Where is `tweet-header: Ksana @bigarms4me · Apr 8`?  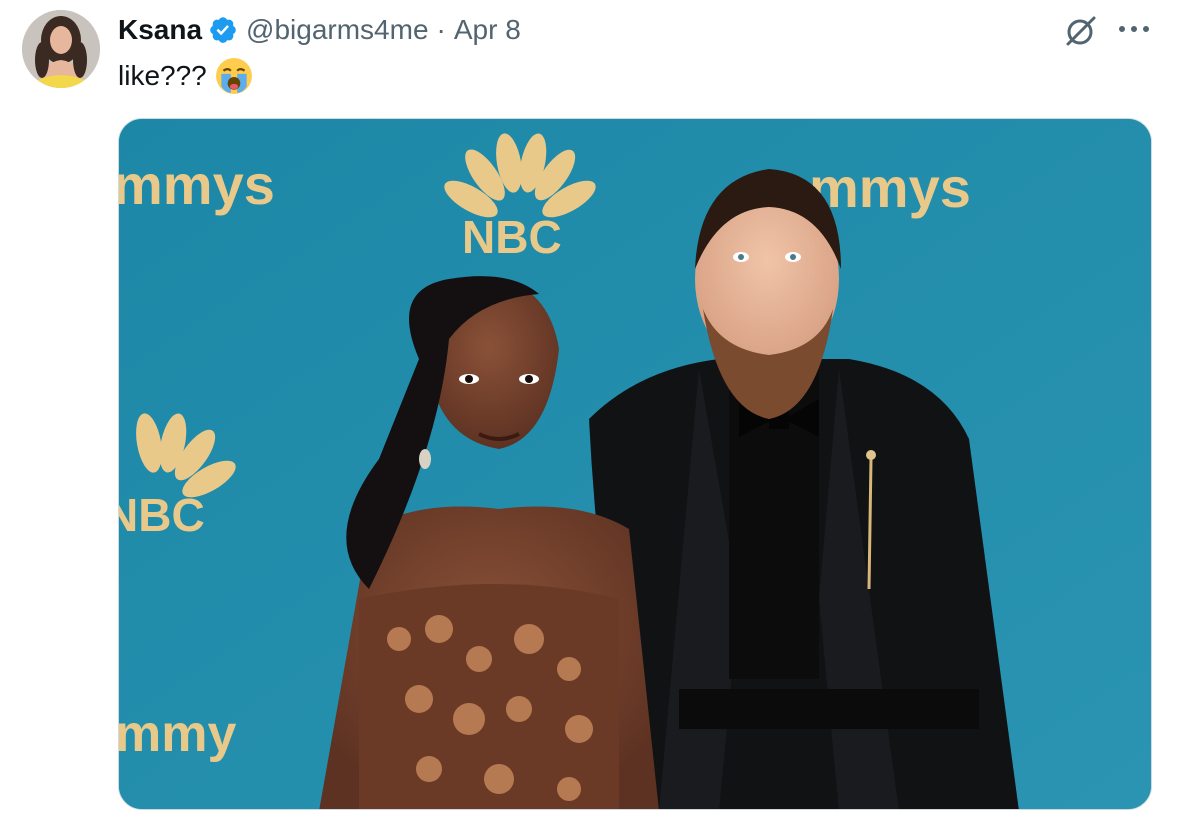
tweet-header: Ksana @bigarms4me · Apr 8 is located at coordinates (319, 30).